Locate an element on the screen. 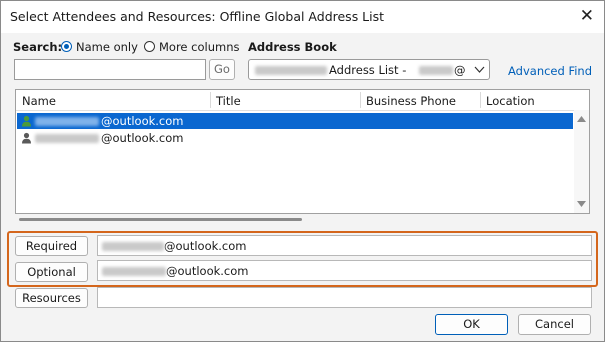 The width and height of the screenshot is (605, 342). vertical-scrollbar is located at coordinates (581, 161).